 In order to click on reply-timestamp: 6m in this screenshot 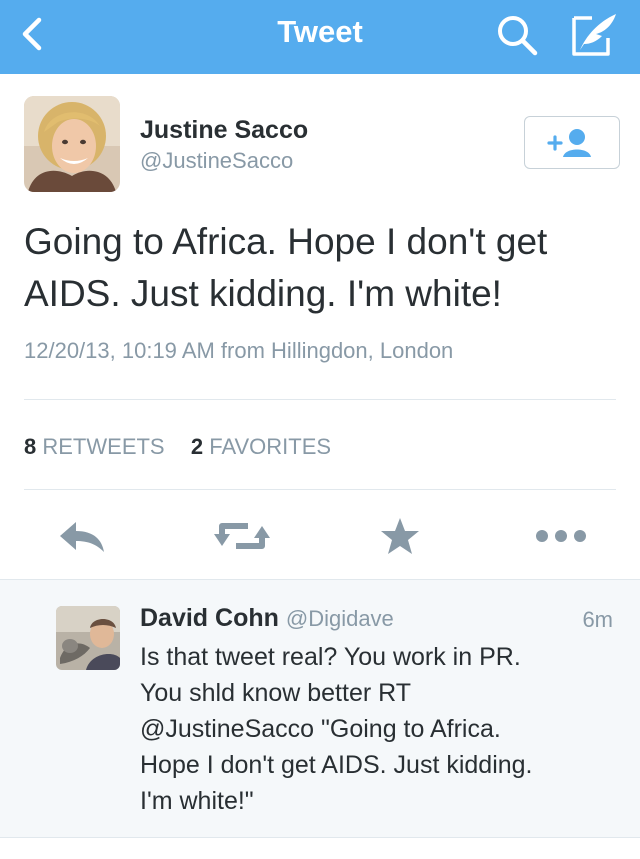, I will do `click(597, 619)`.